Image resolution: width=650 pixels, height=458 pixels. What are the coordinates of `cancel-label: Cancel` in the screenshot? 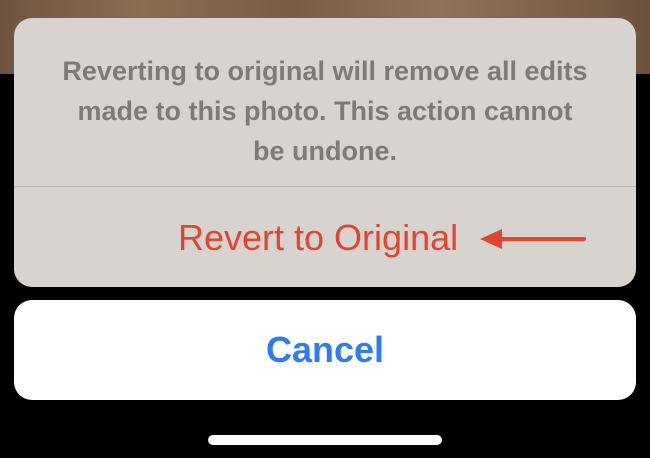 It's located at (325, 349).